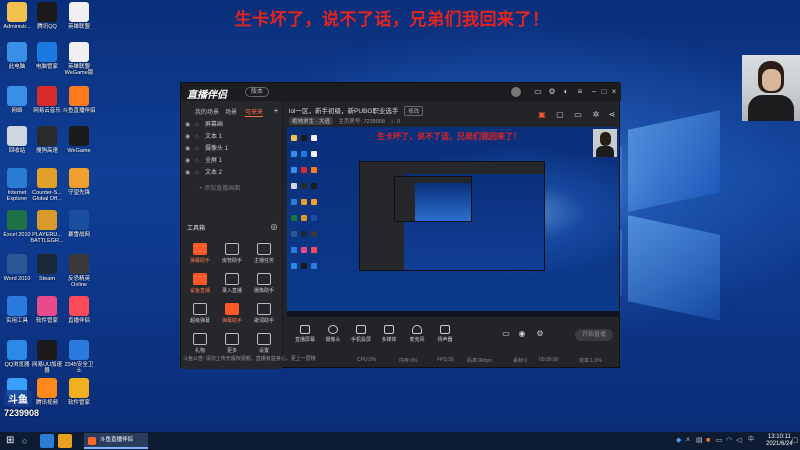  What do you see at coordinates (17, 185) in the screenshot?
I see `desktop-icon: Internet Explorer` at bounding box center [17, 185].